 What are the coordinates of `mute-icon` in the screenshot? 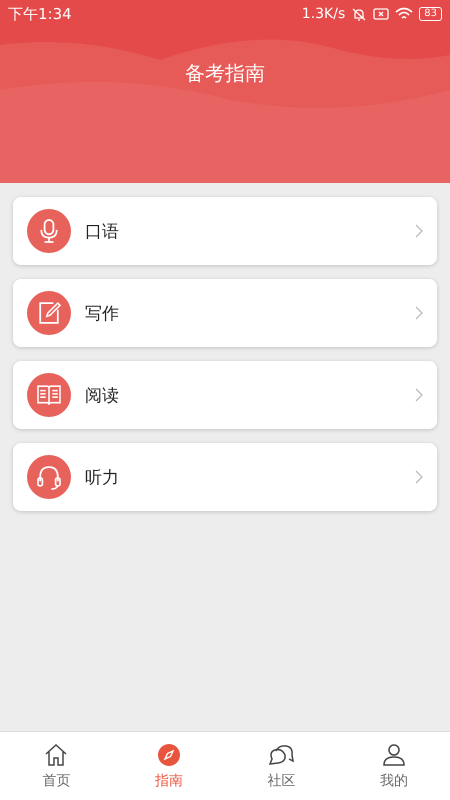 It's located at (359, 14).